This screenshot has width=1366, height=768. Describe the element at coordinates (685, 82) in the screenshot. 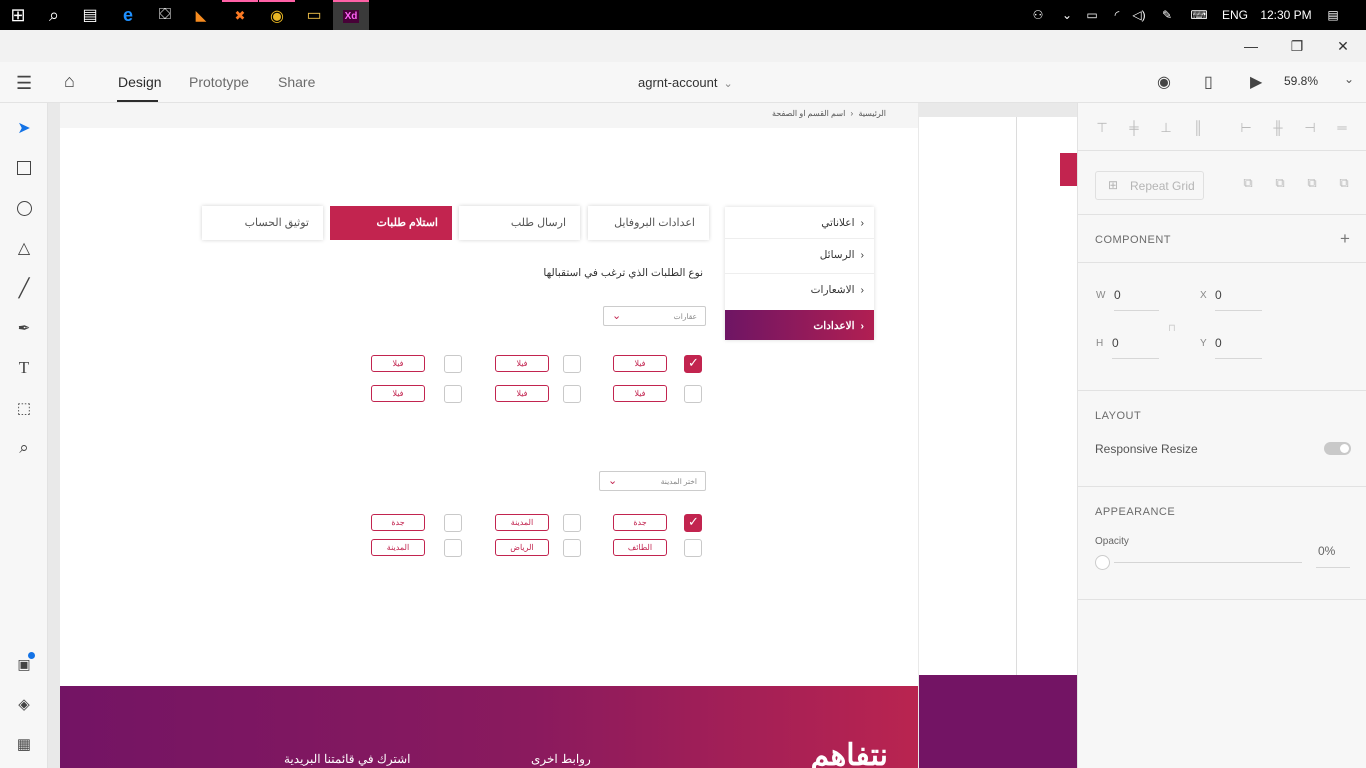

I see `document-title: agrnt-account ⌄` at that location.